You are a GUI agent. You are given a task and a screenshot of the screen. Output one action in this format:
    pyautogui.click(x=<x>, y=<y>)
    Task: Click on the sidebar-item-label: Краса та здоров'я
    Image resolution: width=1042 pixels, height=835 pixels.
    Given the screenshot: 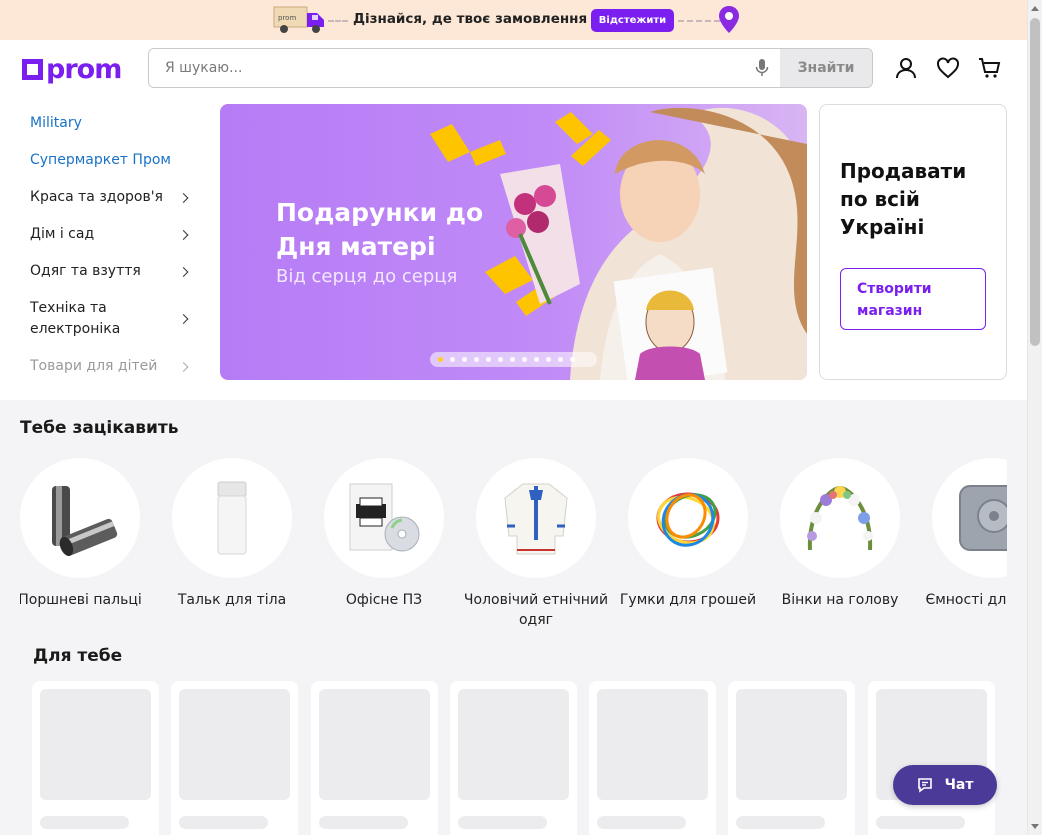 What is the action you would take?
    pyautogui.click(x=96, y=197)
    